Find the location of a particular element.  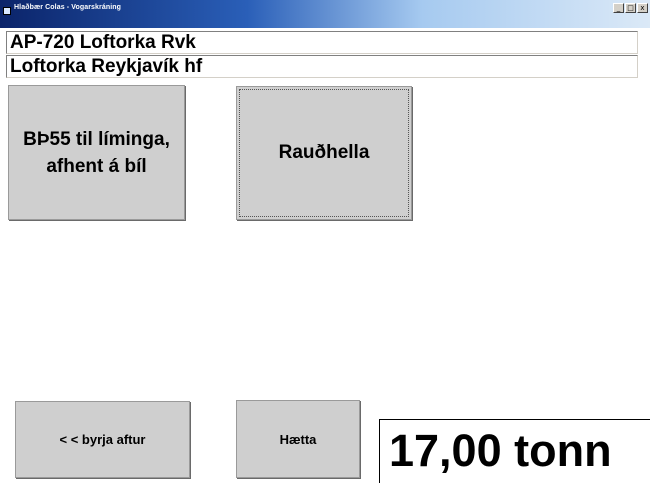

product-button-bth55: BÞ55 til líminga, afhent á bíl is located at coordinates (96, 152).